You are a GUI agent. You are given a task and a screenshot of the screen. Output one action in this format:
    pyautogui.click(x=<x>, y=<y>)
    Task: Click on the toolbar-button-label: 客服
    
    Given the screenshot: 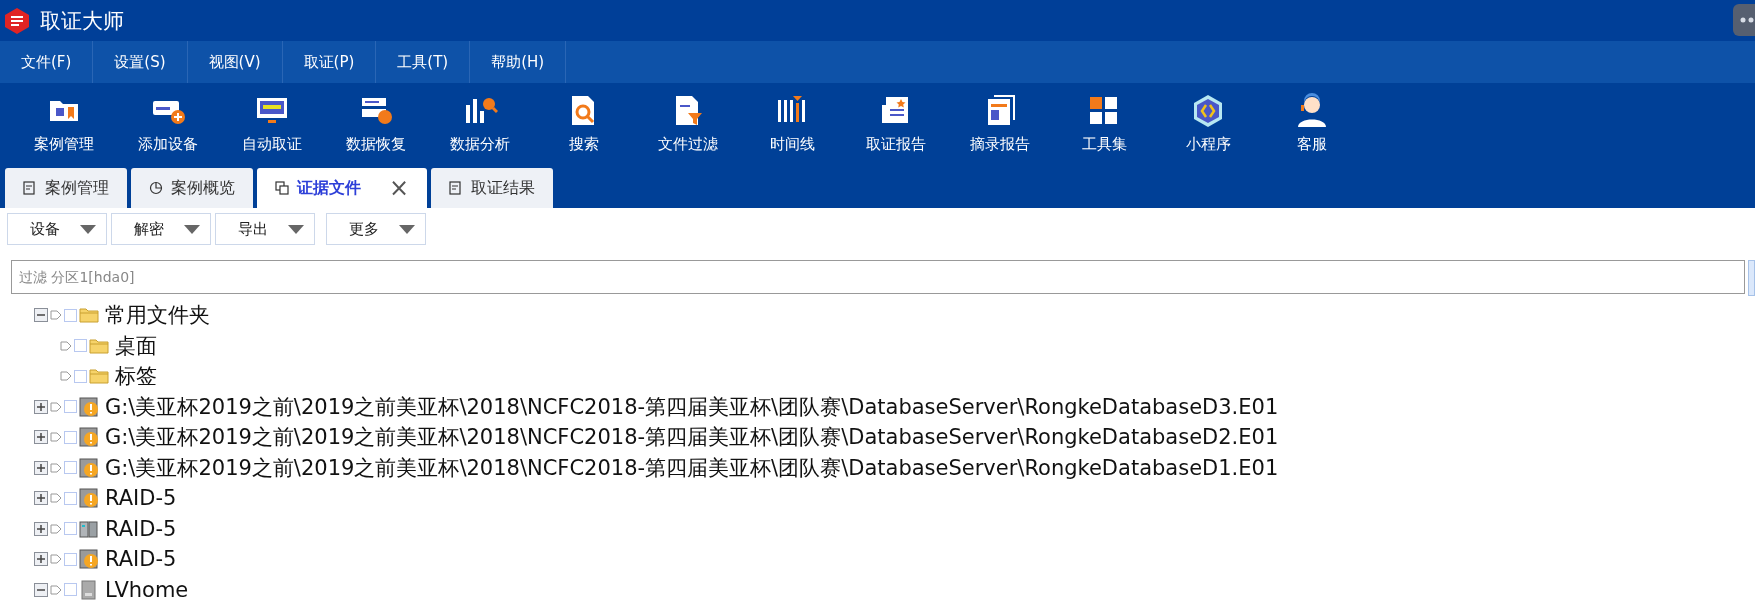 What is the action you would take?
    pyautogui.click(x=1312, y=144)
    